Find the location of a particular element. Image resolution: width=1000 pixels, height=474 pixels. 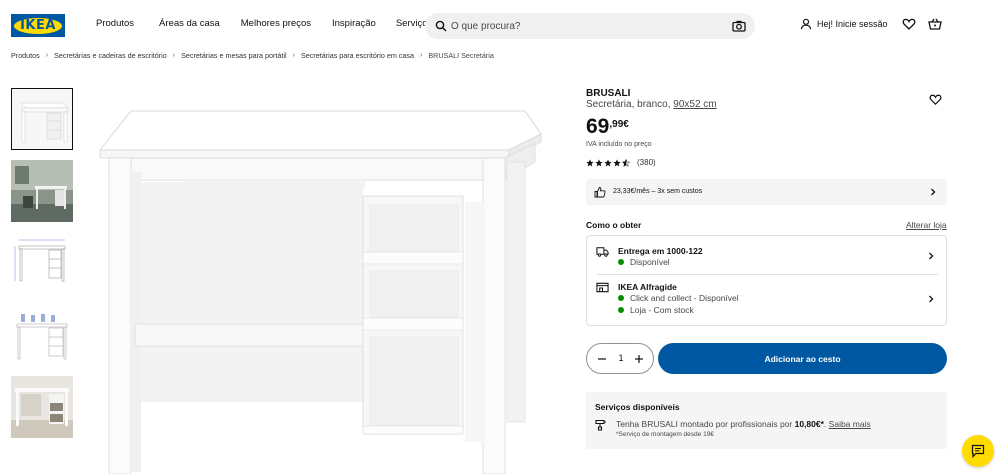

finance-text: 23,33€/mês – 3x sem custos is located at coordinates (658, 191).